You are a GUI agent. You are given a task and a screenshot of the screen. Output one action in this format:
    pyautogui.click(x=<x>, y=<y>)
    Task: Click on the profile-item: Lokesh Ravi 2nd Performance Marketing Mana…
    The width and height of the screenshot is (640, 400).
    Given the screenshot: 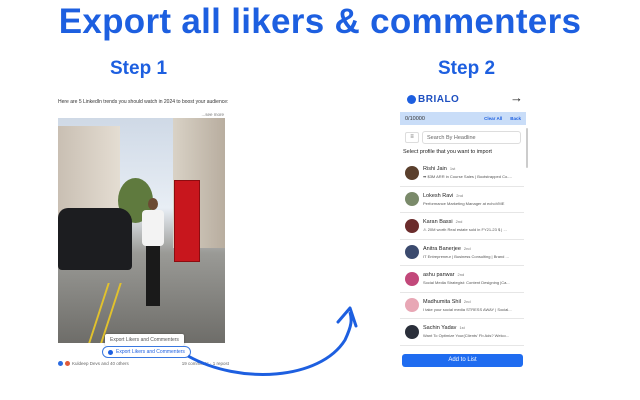 What is the action you would take?
    pyautogui.click(x=462, y=200)
    